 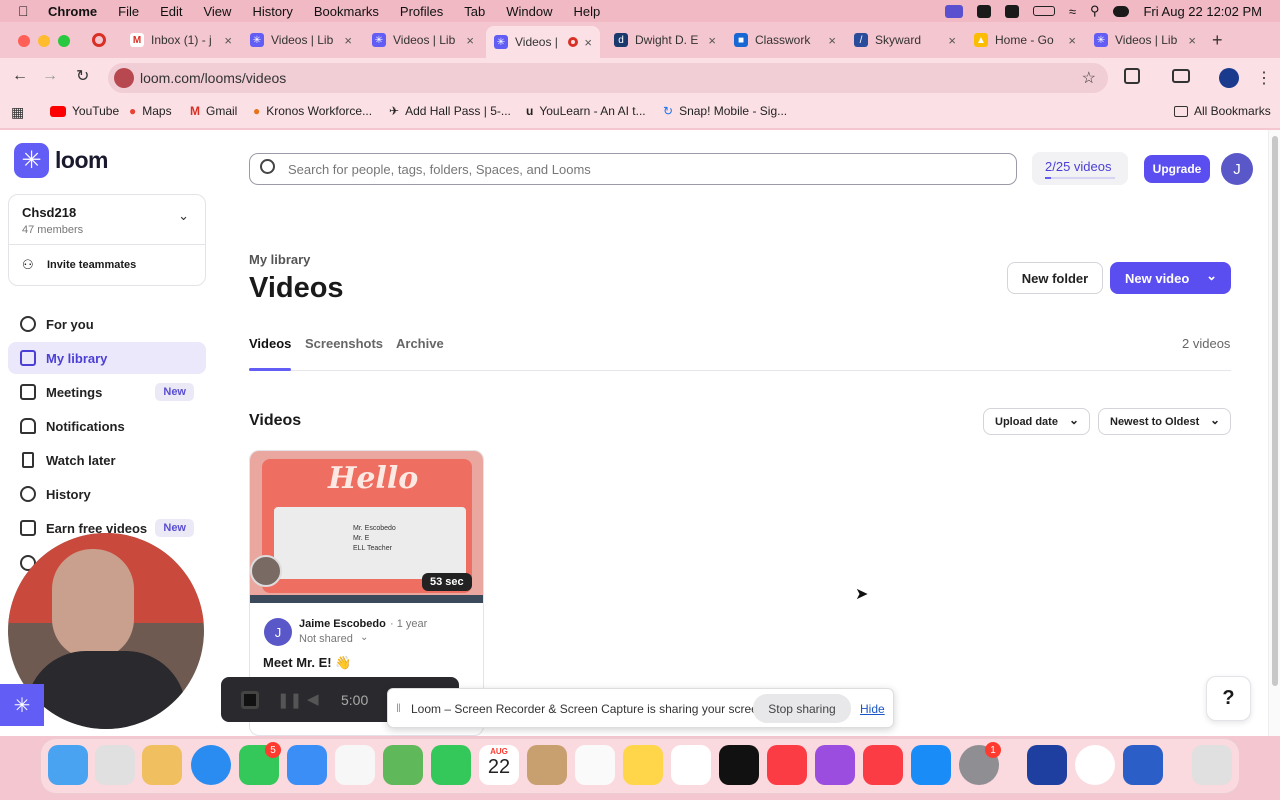 I want to click on sharing-status: Not shared, so click(x=326, y=639).